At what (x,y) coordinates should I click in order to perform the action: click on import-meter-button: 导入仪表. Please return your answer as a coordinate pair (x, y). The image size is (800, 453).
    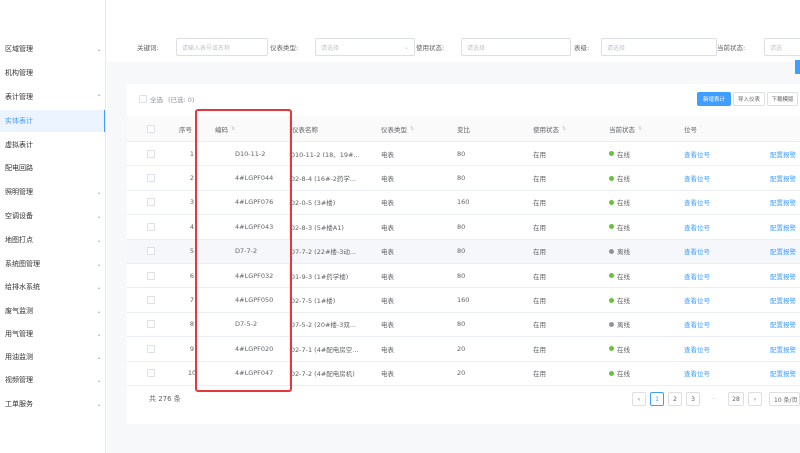
    Looking at the image, I should click on (749, 99).